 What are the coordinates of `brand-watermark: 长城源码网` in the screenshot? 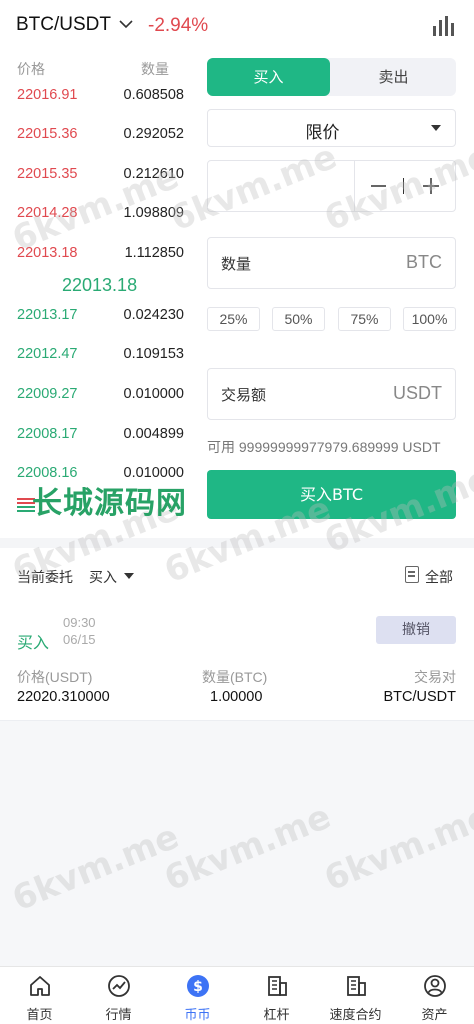 It's located at (109, 503).